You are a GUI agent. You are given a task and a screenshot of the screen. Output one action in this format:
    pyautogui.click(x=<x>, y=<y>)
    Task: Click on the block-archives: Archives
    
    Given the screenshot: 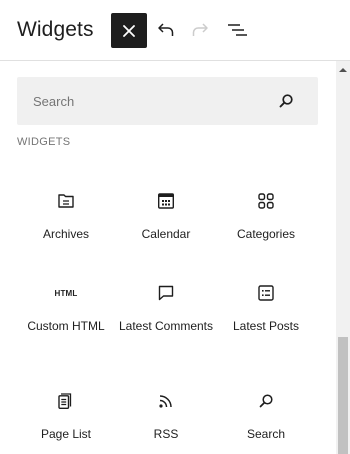 What is the action you would take?
    pyautogui.click(x=66, y=225)
    